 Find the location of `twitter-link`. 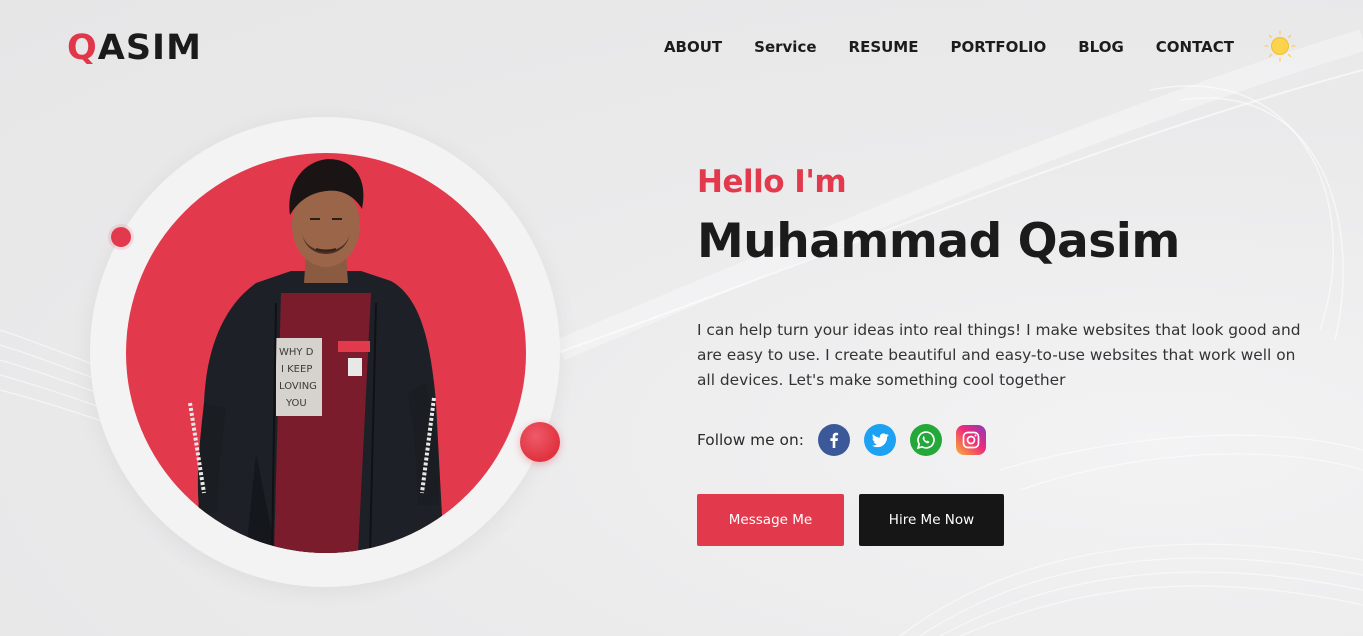

twitter-link is located at coordinates (879, 440).